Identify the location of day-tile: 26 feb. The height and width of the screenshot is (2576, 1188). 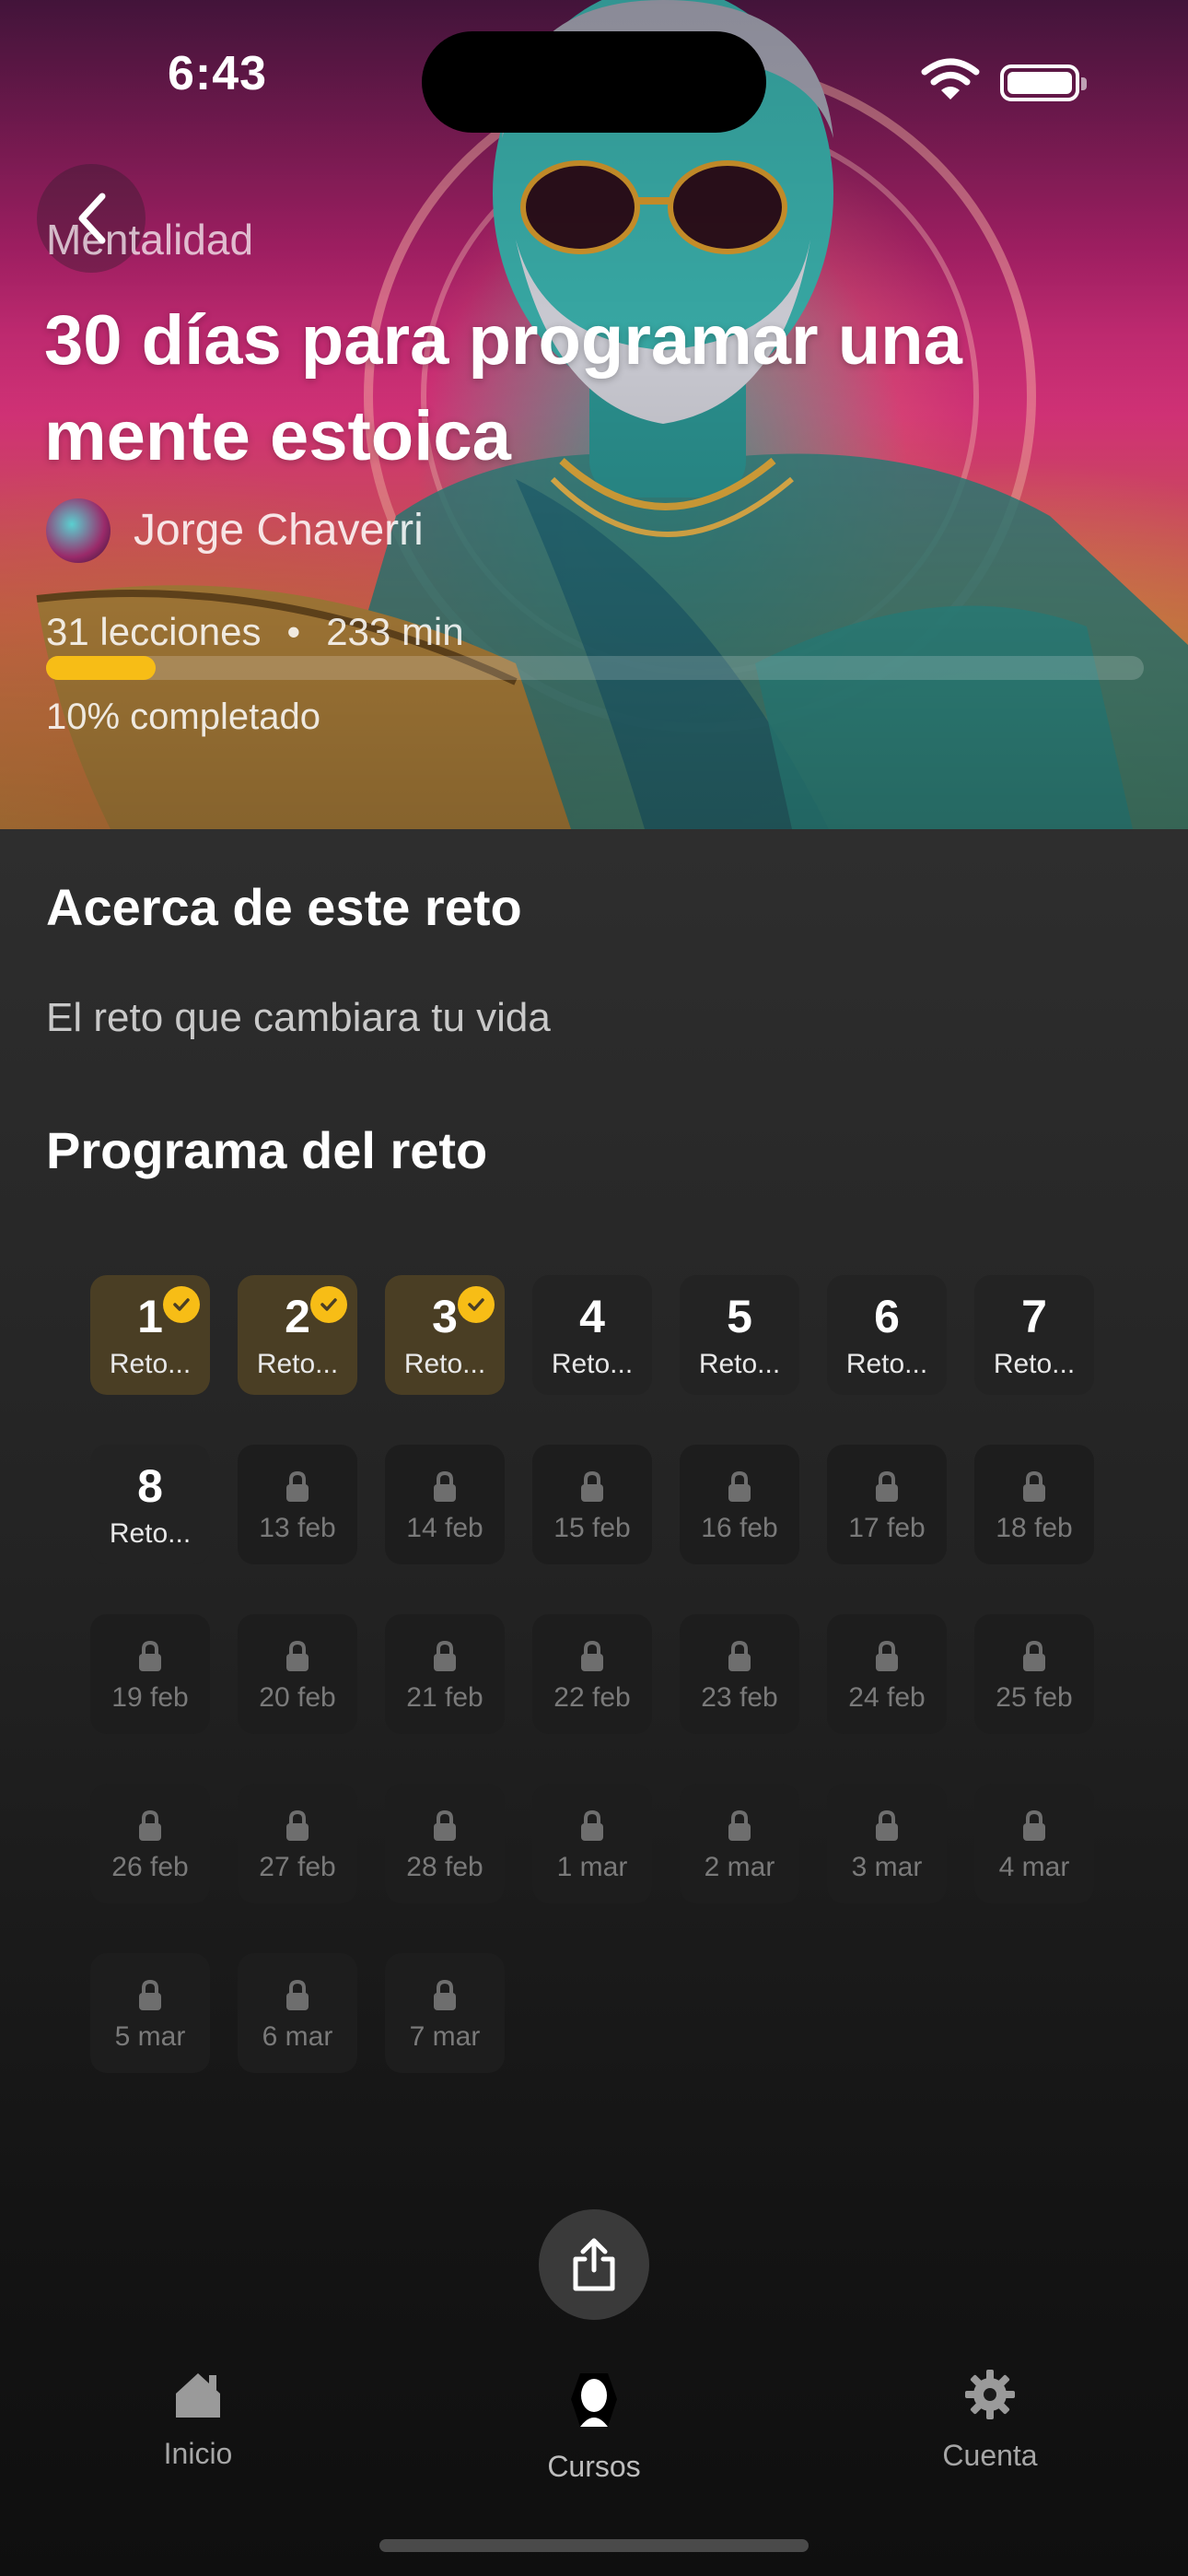
(150, 1843).